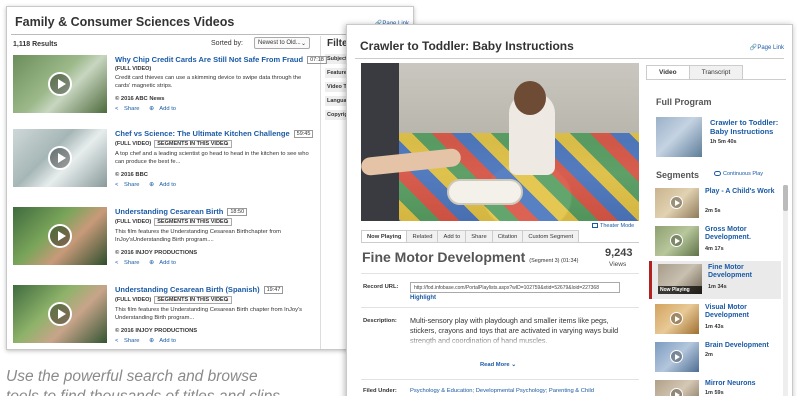 This screenshot has height=396, width=797. I want to click on segment-item: Visual Motor Development 1m 43s, so click(715, 320).